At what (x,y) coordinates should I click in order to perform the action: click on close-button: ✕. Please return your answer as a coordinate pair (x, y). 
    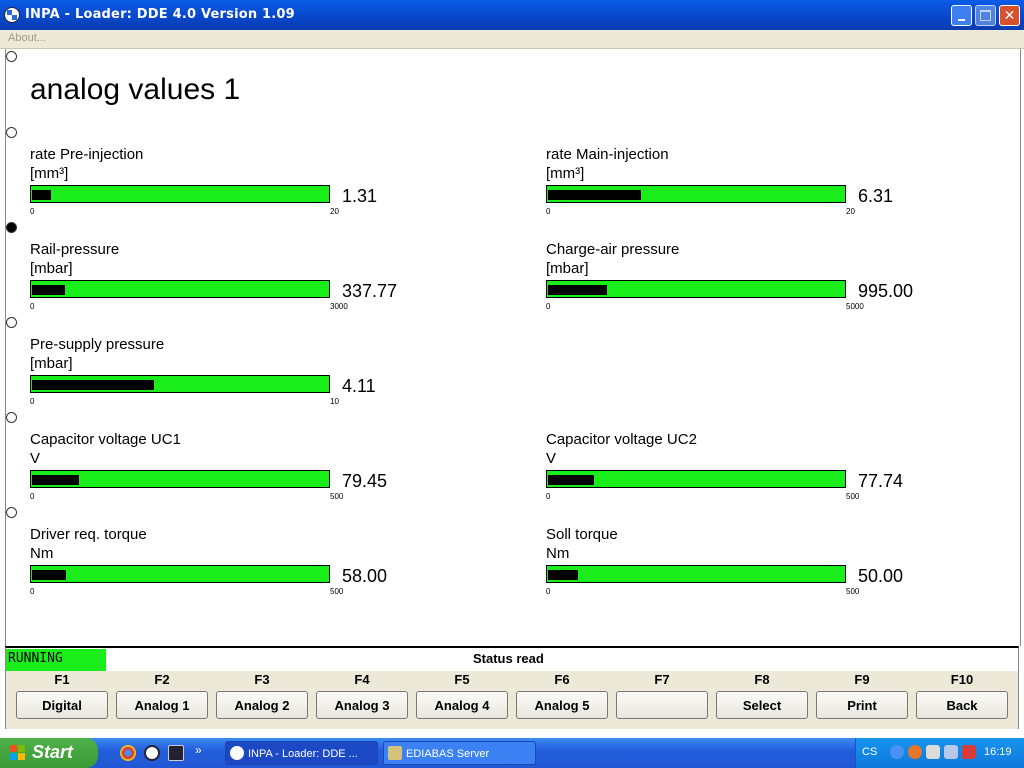
    Looking at the image, I should click on (1009, 15).